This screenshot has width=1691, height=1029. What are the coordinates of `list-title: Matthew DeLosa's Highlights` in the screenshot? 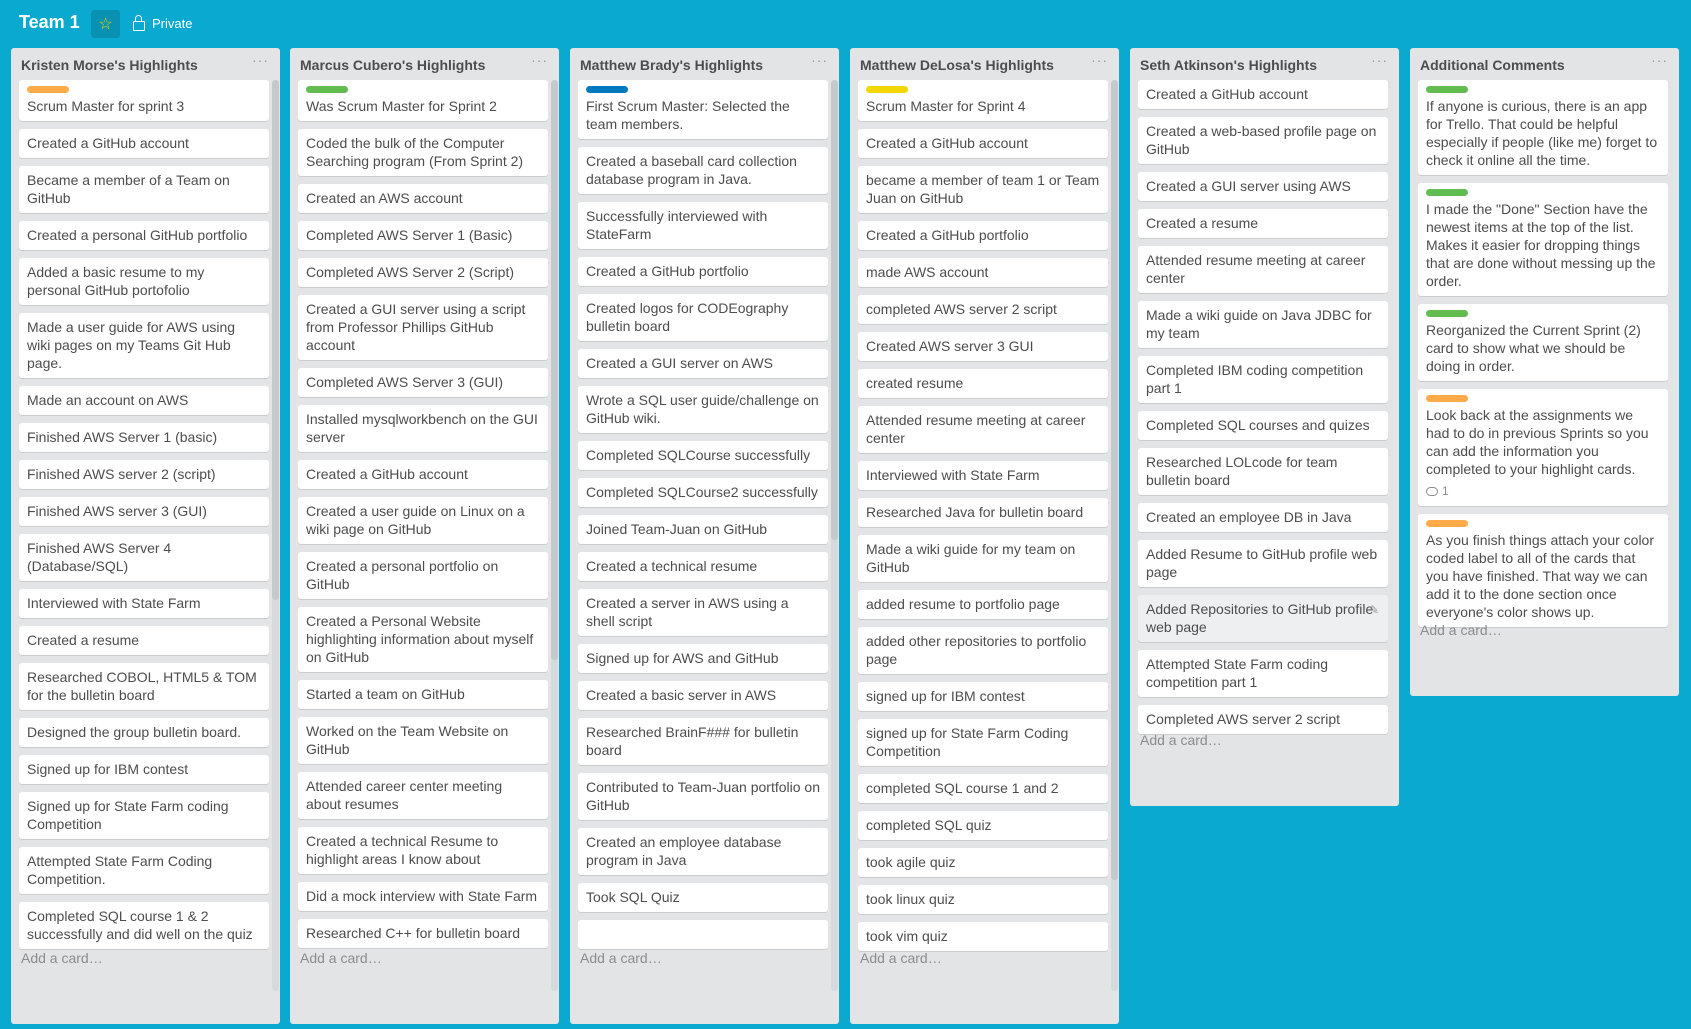 It's located at (957, 65).